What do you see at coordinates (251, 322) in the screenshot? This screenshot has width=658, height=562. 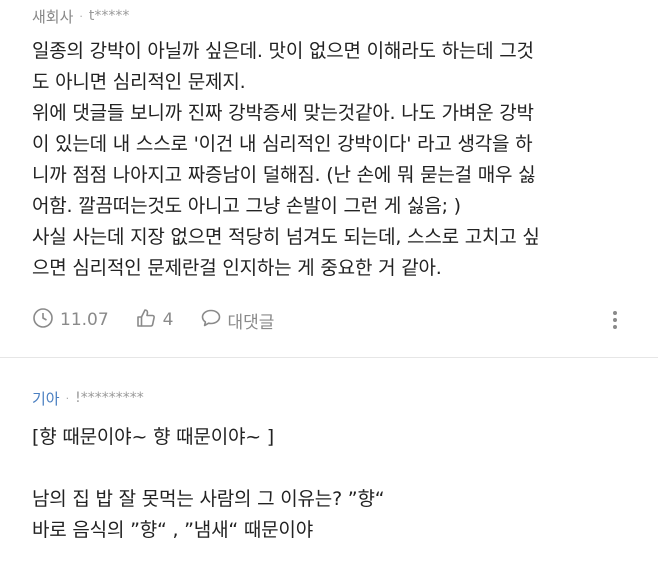 I see `reply-label: 대댓글` at bounding box center [251, 322].